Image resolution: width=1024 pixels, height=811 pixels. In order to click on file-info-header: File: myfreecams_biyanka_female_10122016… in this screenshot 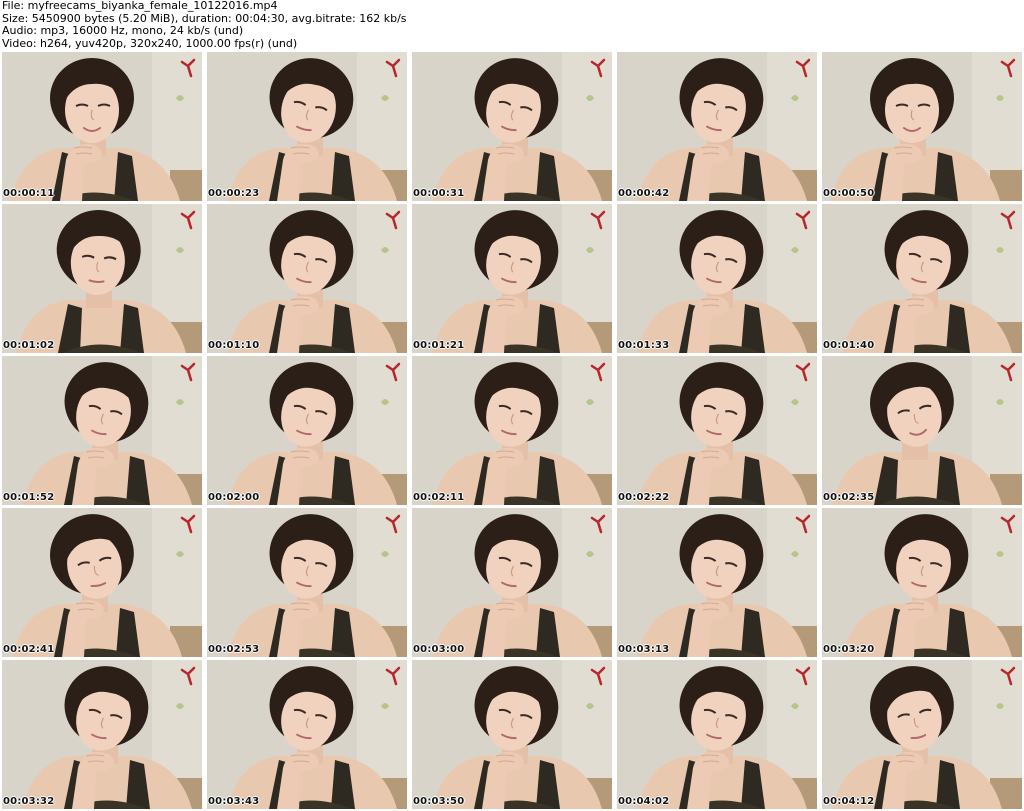, I will do `click(512, 26)`.